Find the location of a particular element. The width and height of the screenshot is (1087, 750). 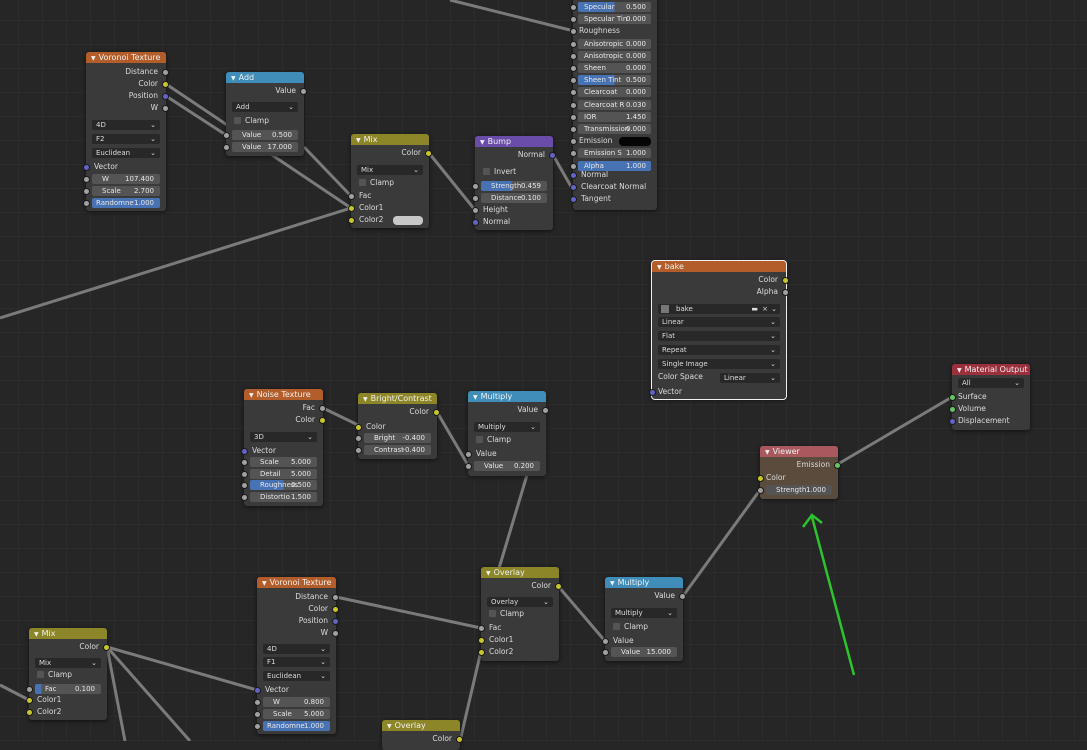

dimensions-dropdown: 3D ⌄ is located at coordinates (283, 437).